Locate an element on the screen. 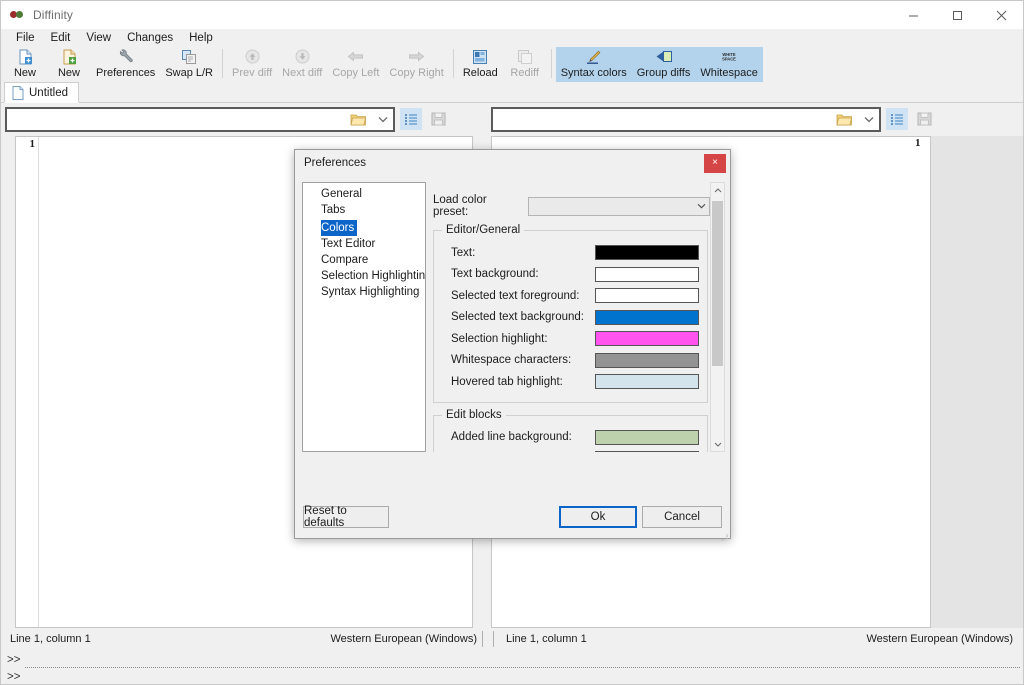 The height and width of the screenshot is (685, 1024). dialog-footer: Reset to defaults Ok Cancel is located at coordinates (512, 517).